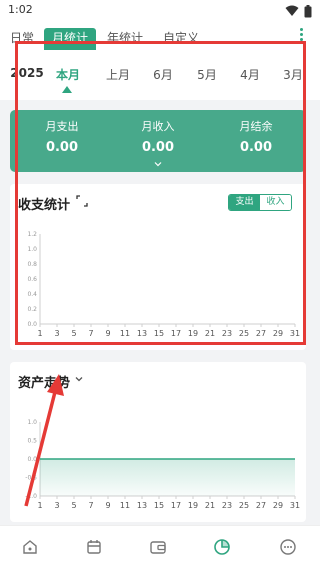 The image size is (320, 571). I want to click on x-tick-label: 25, so click(244, 505).